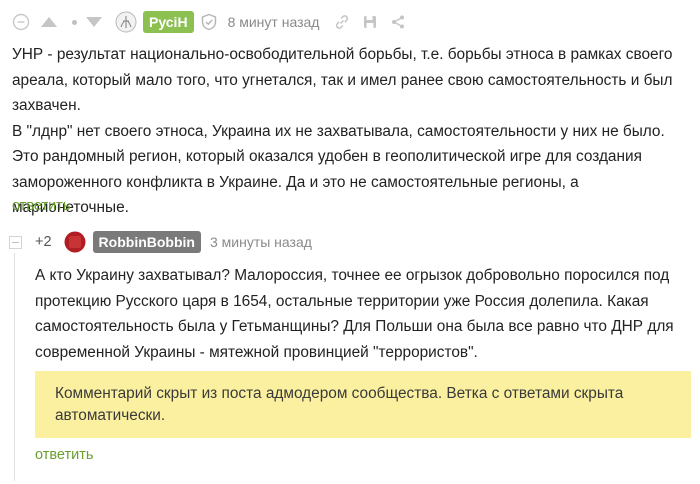 The image size is (700, 484). Describe the element at coordinates (261, 242) in the screenshot. I see `comment-2-timestamp: 3 минуты назад` at that location.